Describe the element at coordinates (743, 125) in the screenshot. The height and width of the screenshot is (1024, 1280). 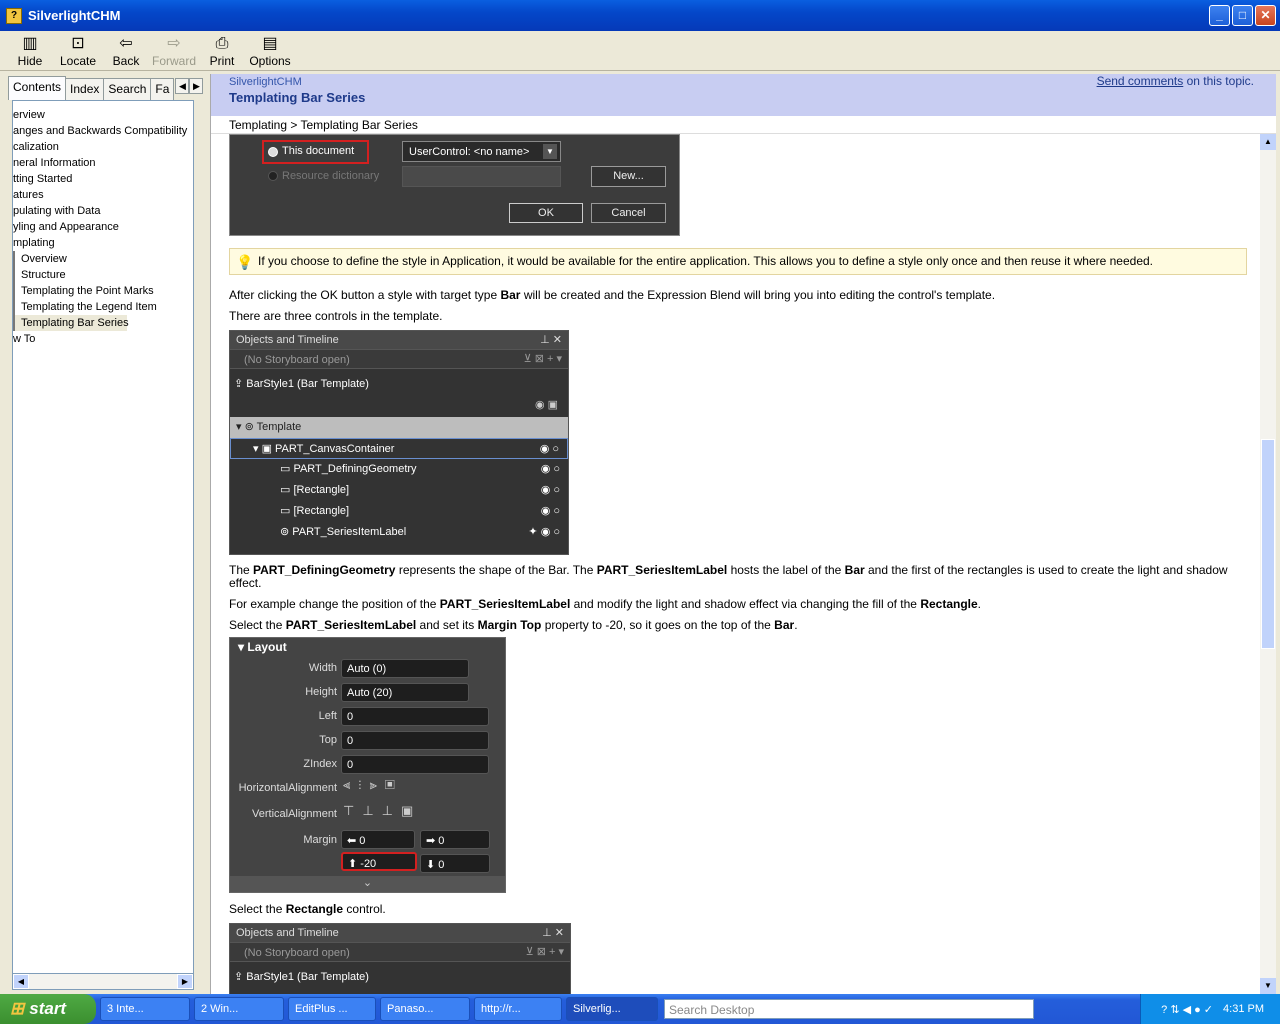
I see `breadcrumb: Templating > Templating Bar Series` at that location.